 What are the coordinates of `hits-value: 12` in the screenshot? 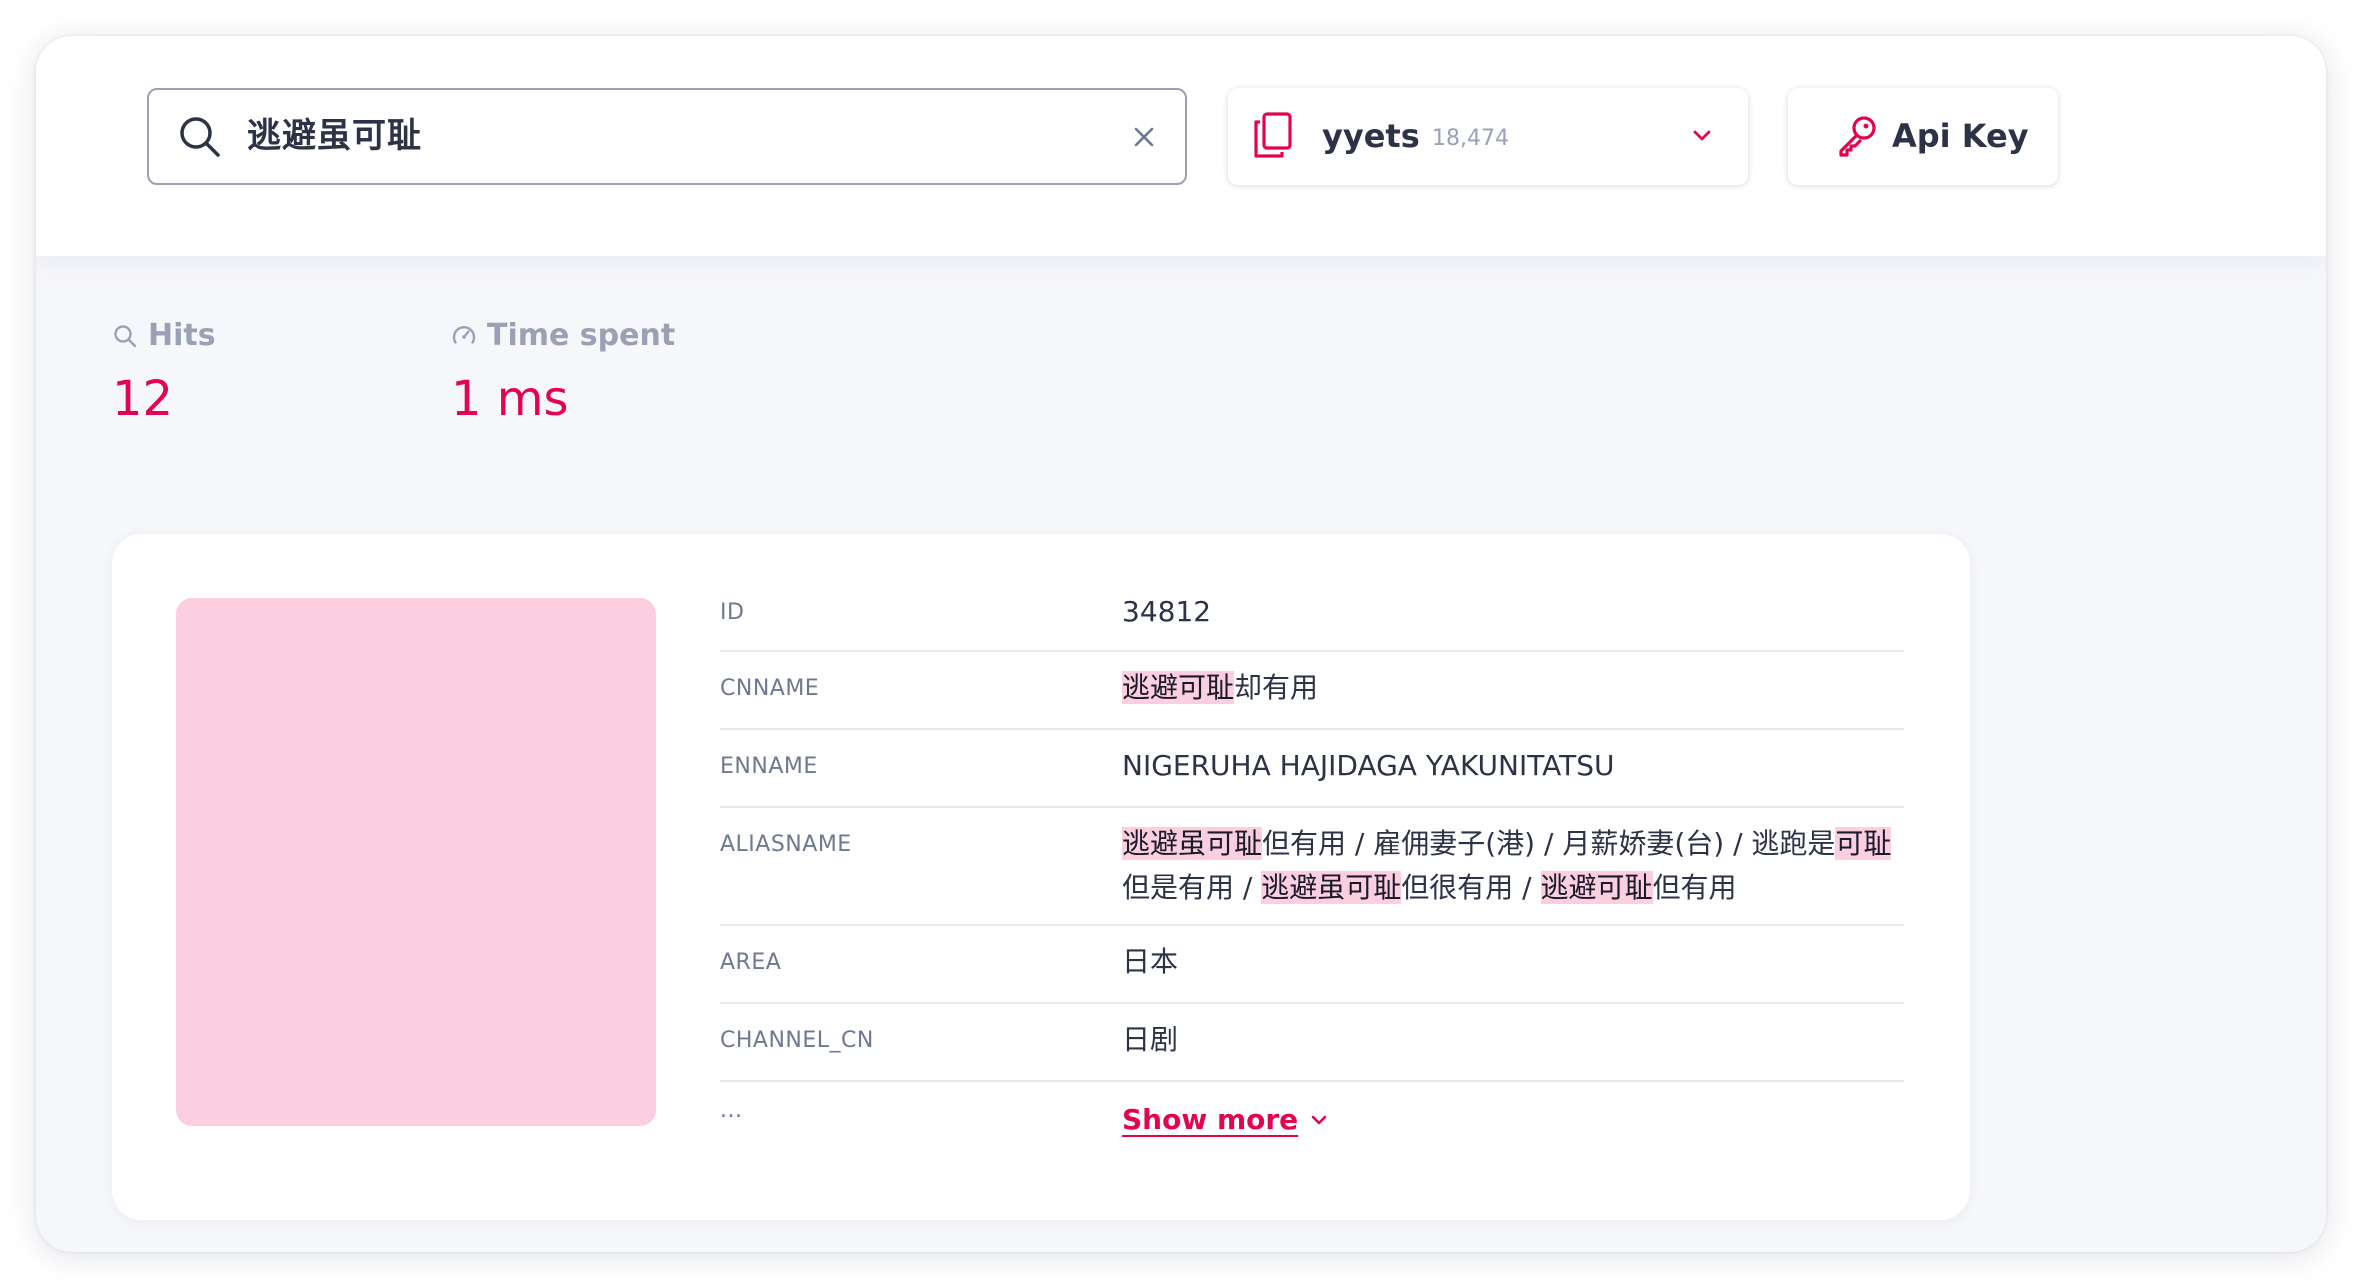 It's located at (143, 399).